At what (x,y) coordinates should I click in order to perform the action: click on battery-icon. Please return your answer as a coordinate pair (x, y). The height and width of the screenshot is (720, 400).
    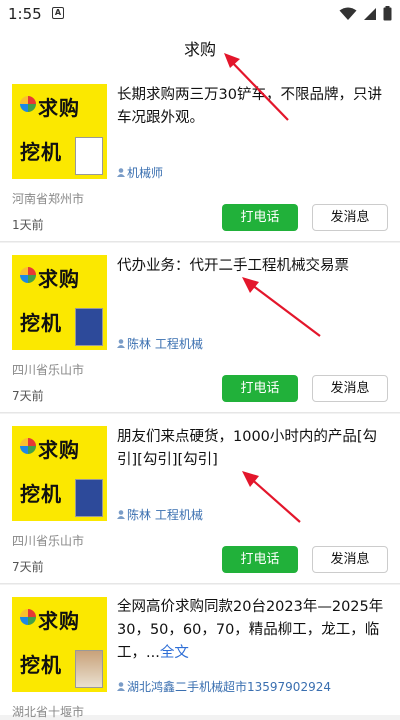
    Looking at the image, I should click on (387, 13).